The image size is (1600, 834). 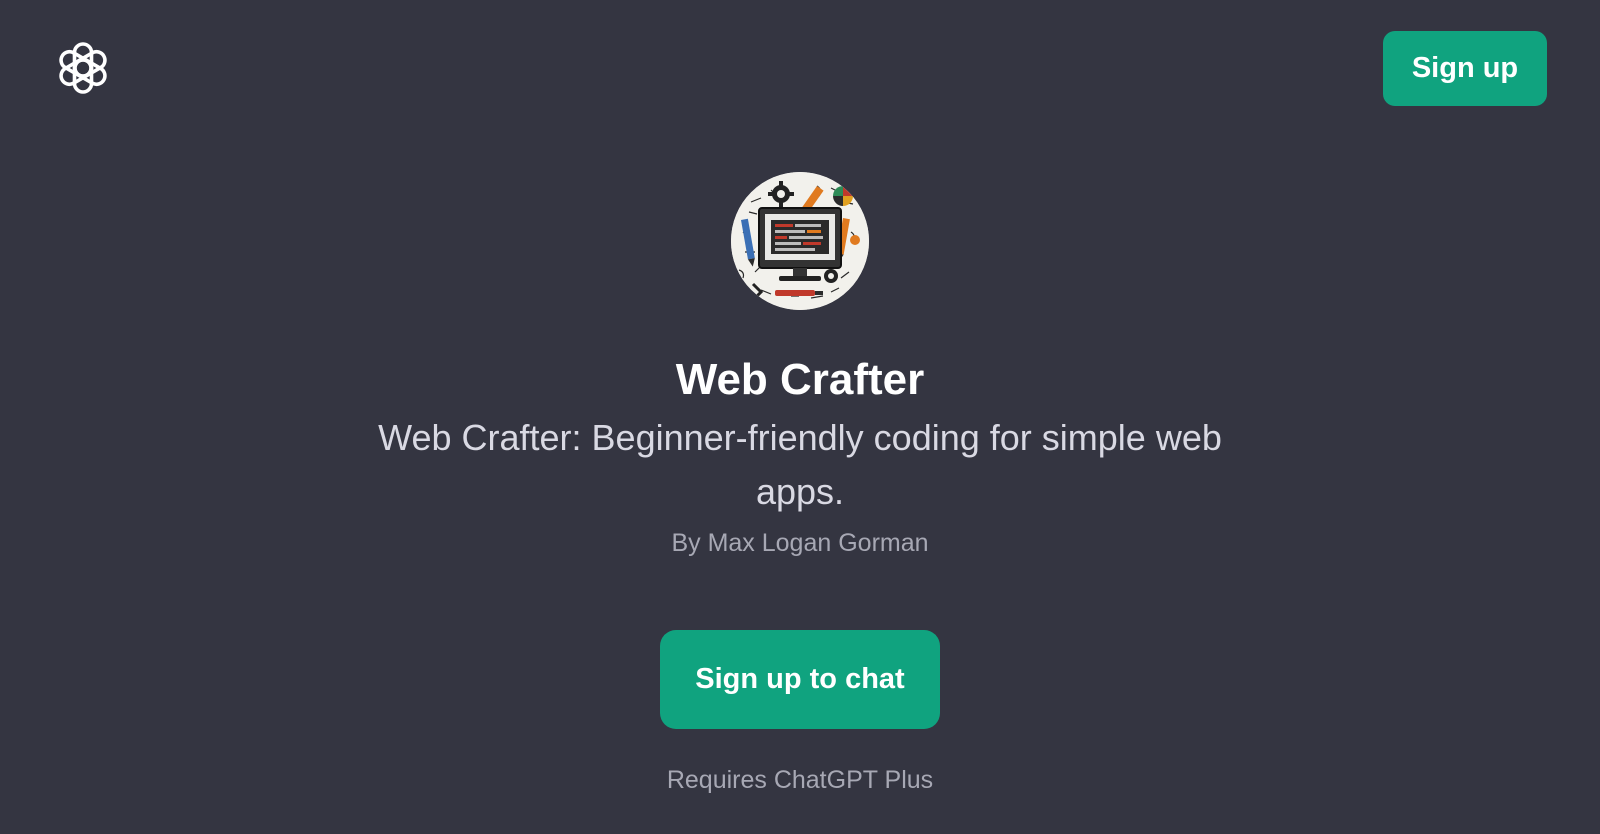 I want to click on web-crafter-avatar, so click(x=800, y=241).